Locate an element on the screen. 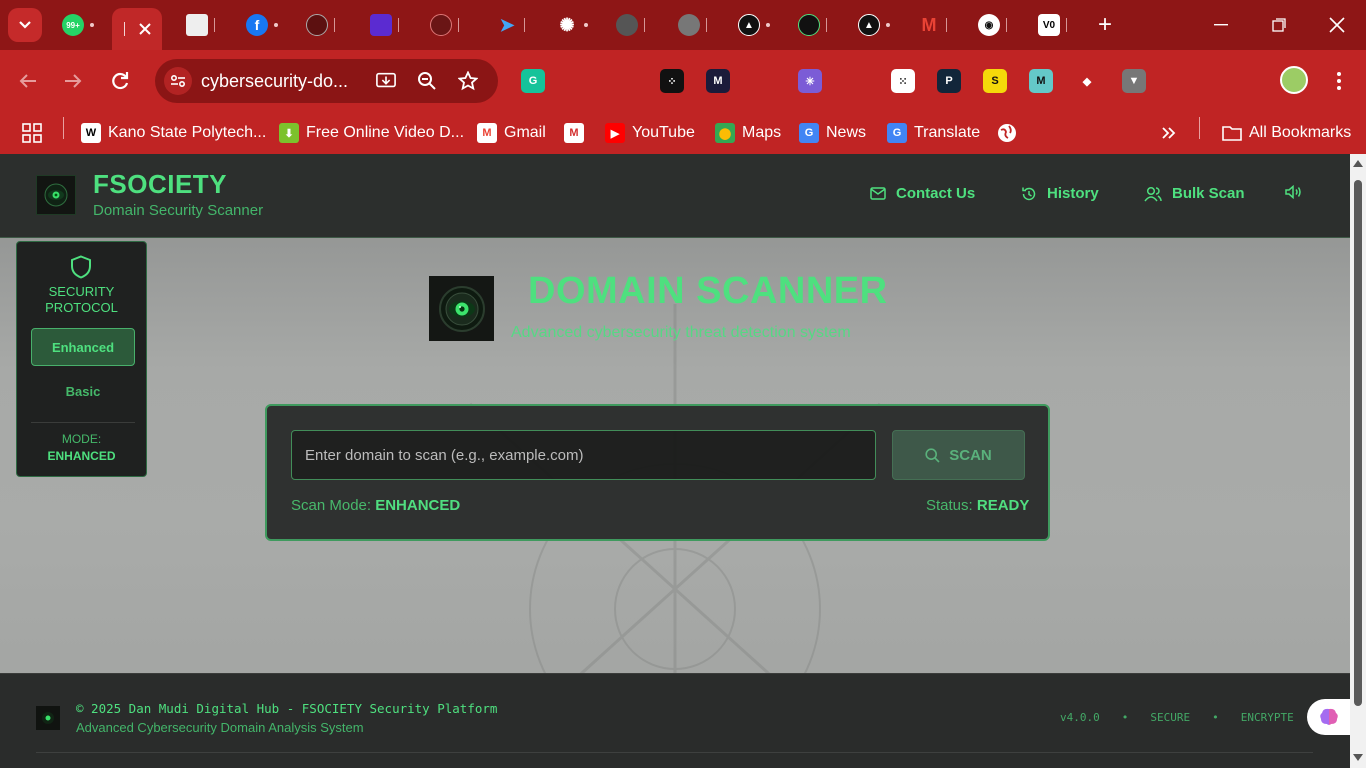  bookmark-item: ▶ YouTube is located at coordinates (650, 133).